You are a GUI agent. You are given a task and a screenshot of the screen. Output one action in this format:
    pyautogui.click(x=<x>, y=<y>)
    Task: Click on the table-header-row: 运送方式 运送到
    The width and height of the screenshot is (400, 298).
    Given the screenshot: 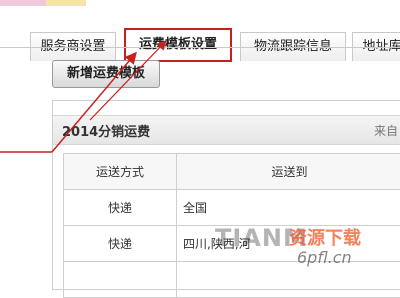 What is the action you would take?
    pyautogui.click(x=232, y=172)
    